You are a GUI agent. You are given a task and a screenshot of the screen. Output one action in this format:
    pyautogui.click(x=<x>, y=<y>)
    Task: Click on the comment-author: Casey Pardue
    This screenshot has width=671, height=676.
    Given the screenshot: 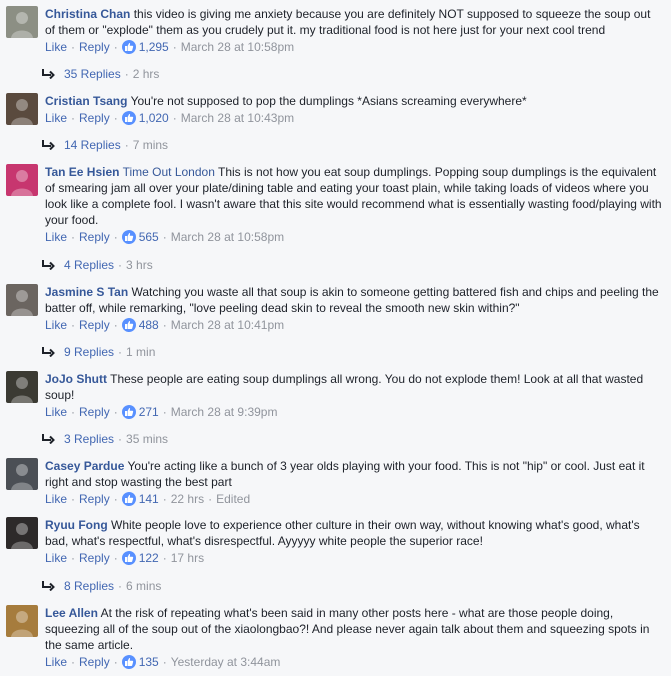 What is the action you would take?
    pyautogui.click(x=84, y=466)
    